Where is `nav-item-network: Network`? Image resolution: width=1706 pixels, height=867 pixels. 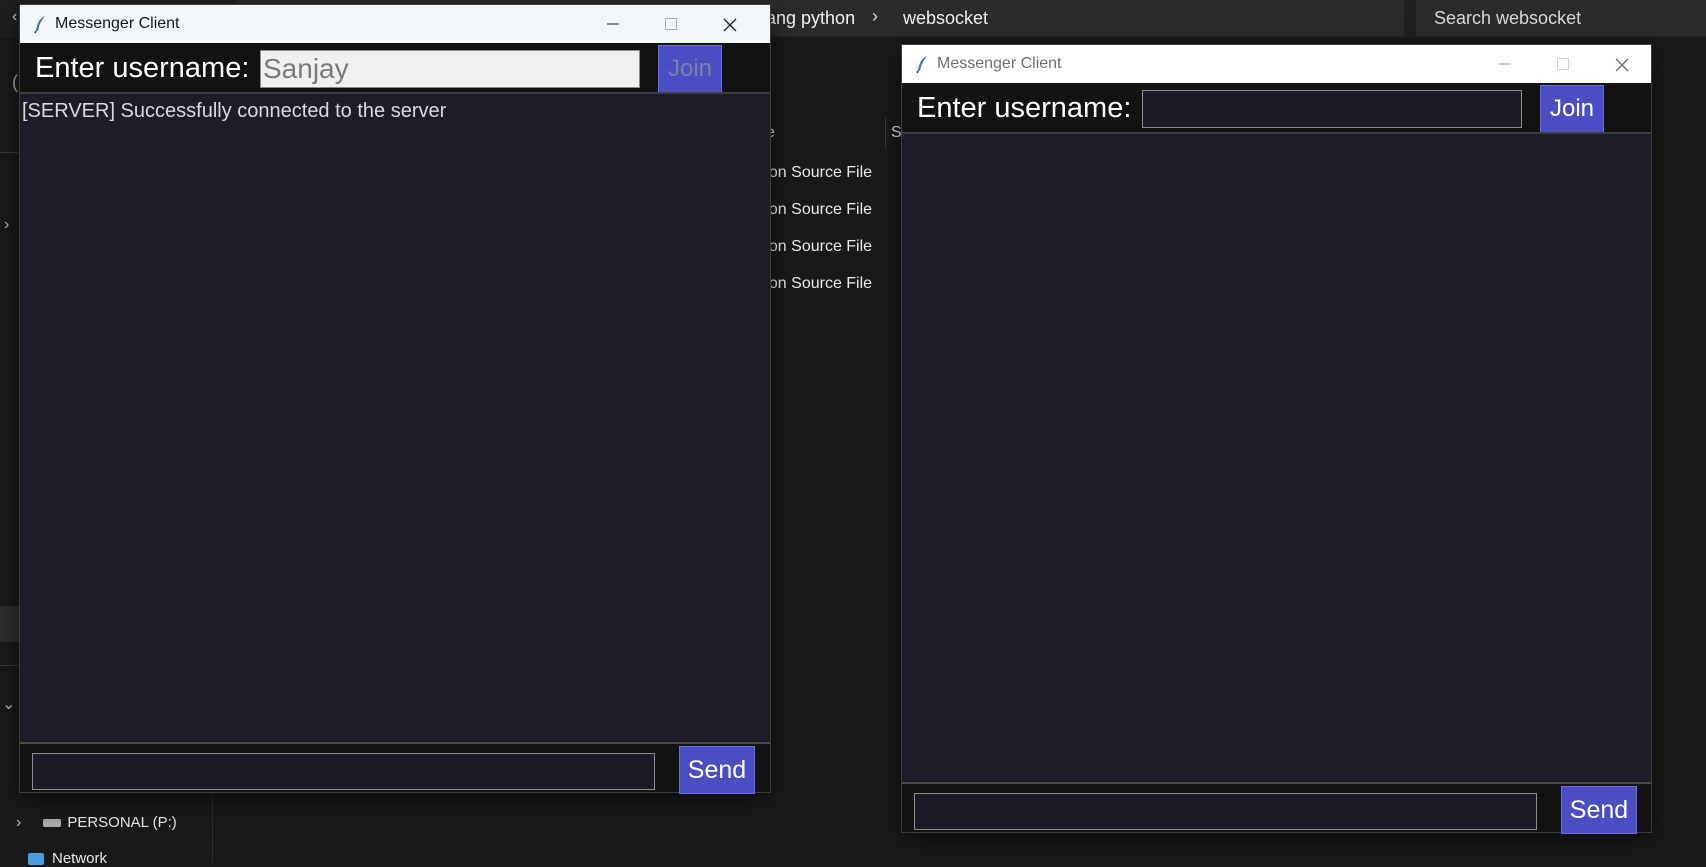 nav-item-network: Network is located at coordinates (67, 858).